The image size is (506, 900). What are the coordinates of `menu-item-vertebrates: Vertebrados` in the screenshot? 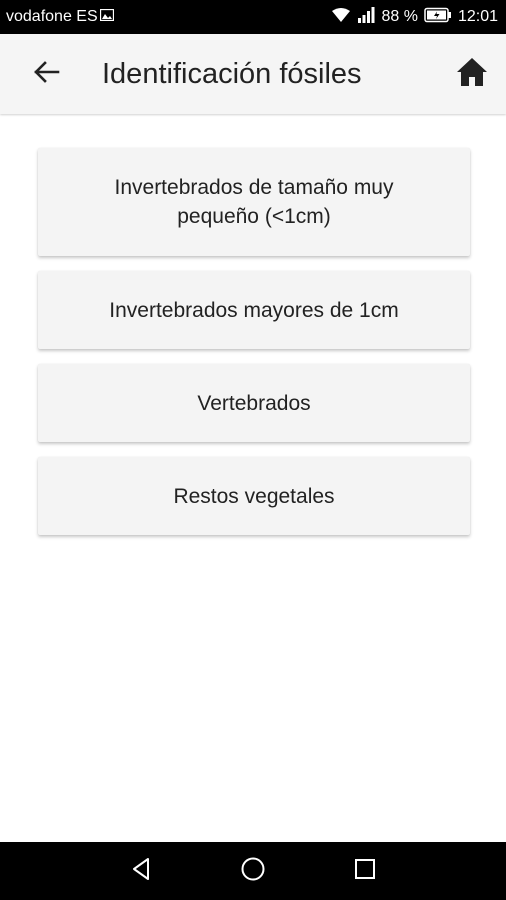 It's located at (254, 403).